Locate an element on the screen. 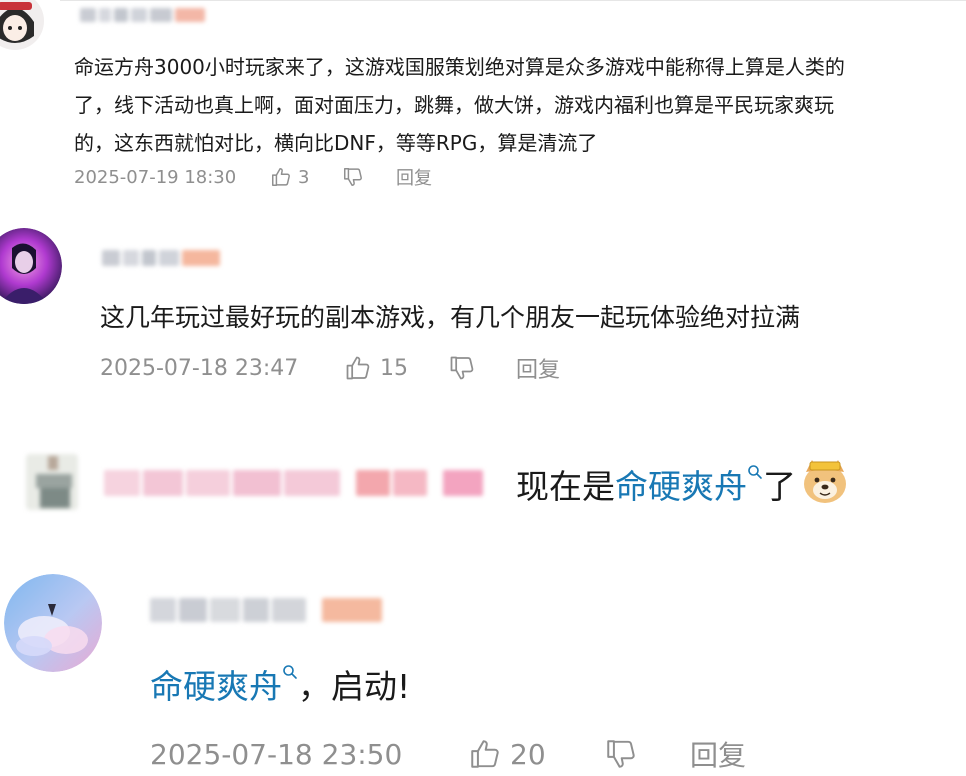  like-count: 15 is located at coordinates (394, 368).